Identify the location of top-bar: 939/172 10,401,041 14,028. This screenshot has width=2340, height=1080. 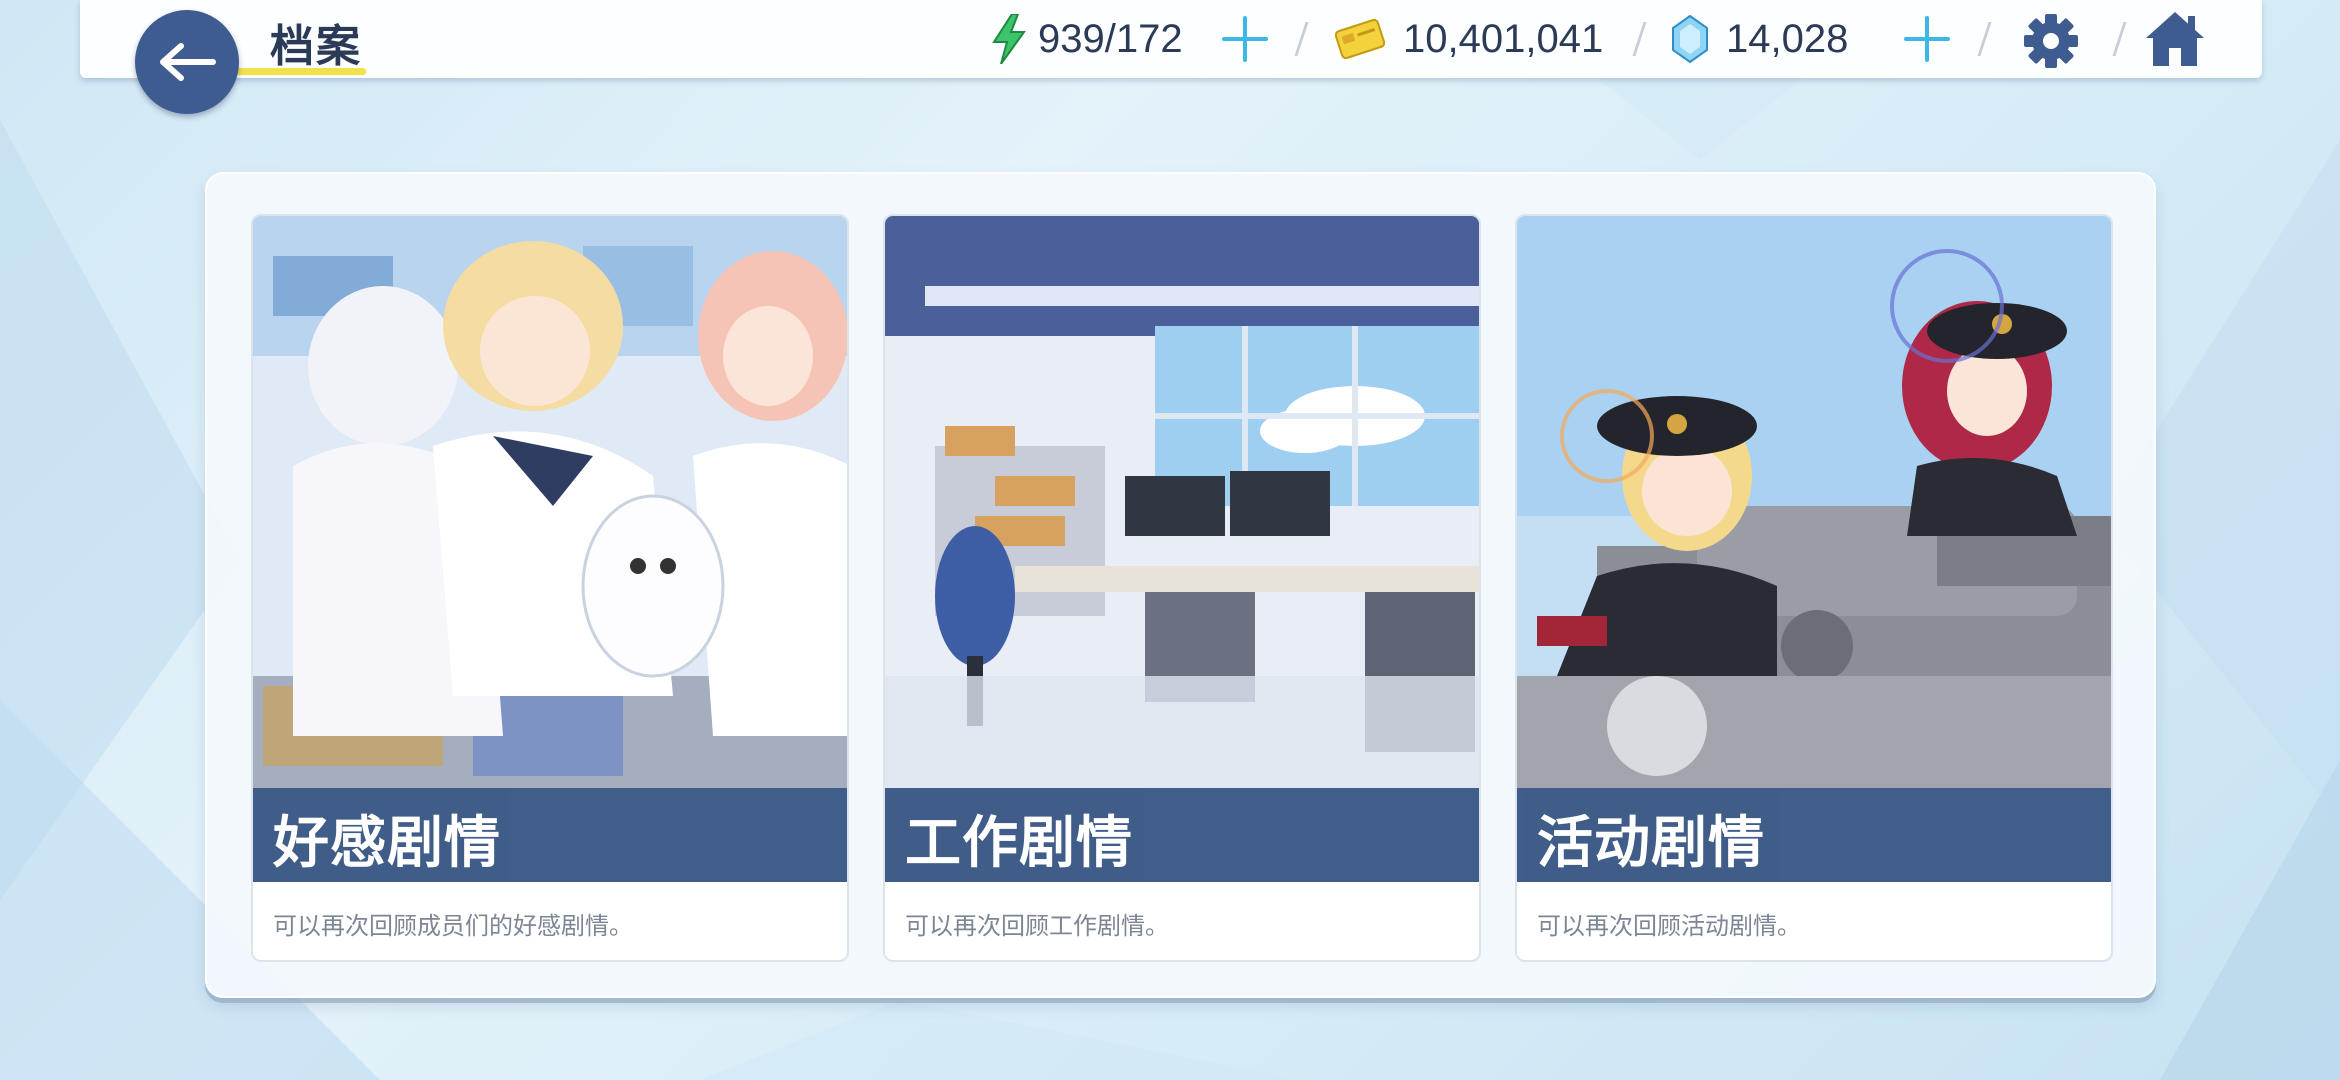
(1171, 39).